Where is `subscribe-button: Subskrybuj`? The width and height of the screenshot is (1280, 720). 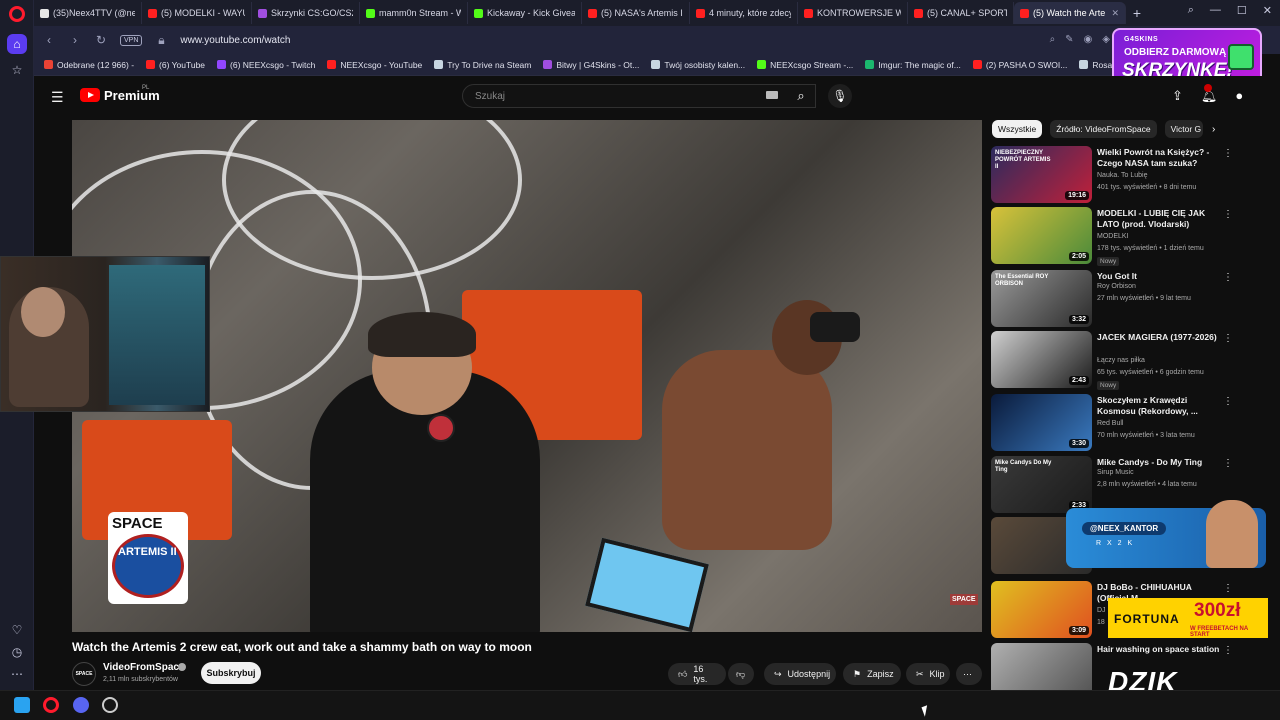
subscribe-button: Subskrybuj is located at coordinates (231, 673).